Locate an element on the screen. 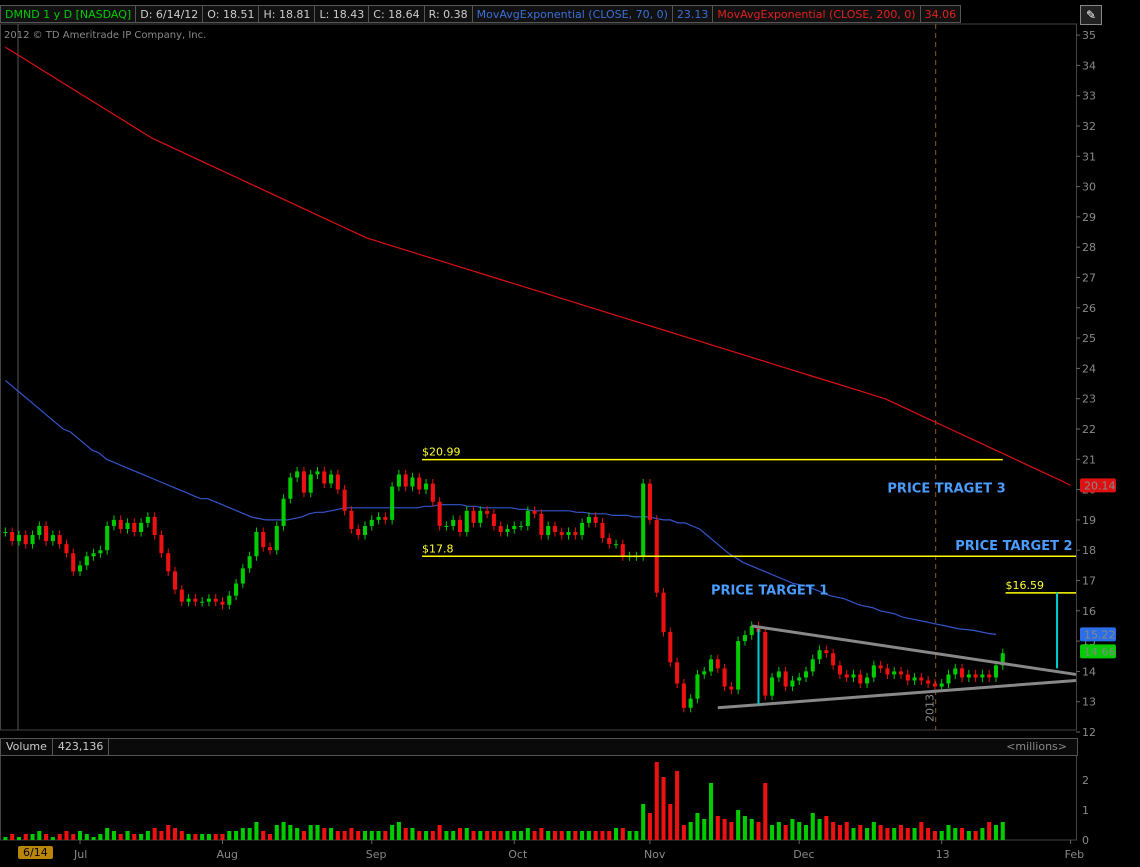 Image resolution: width=1140 pixels, height=867 pixels. open-value: O: 18.51 is located at coordinates (231, 14).